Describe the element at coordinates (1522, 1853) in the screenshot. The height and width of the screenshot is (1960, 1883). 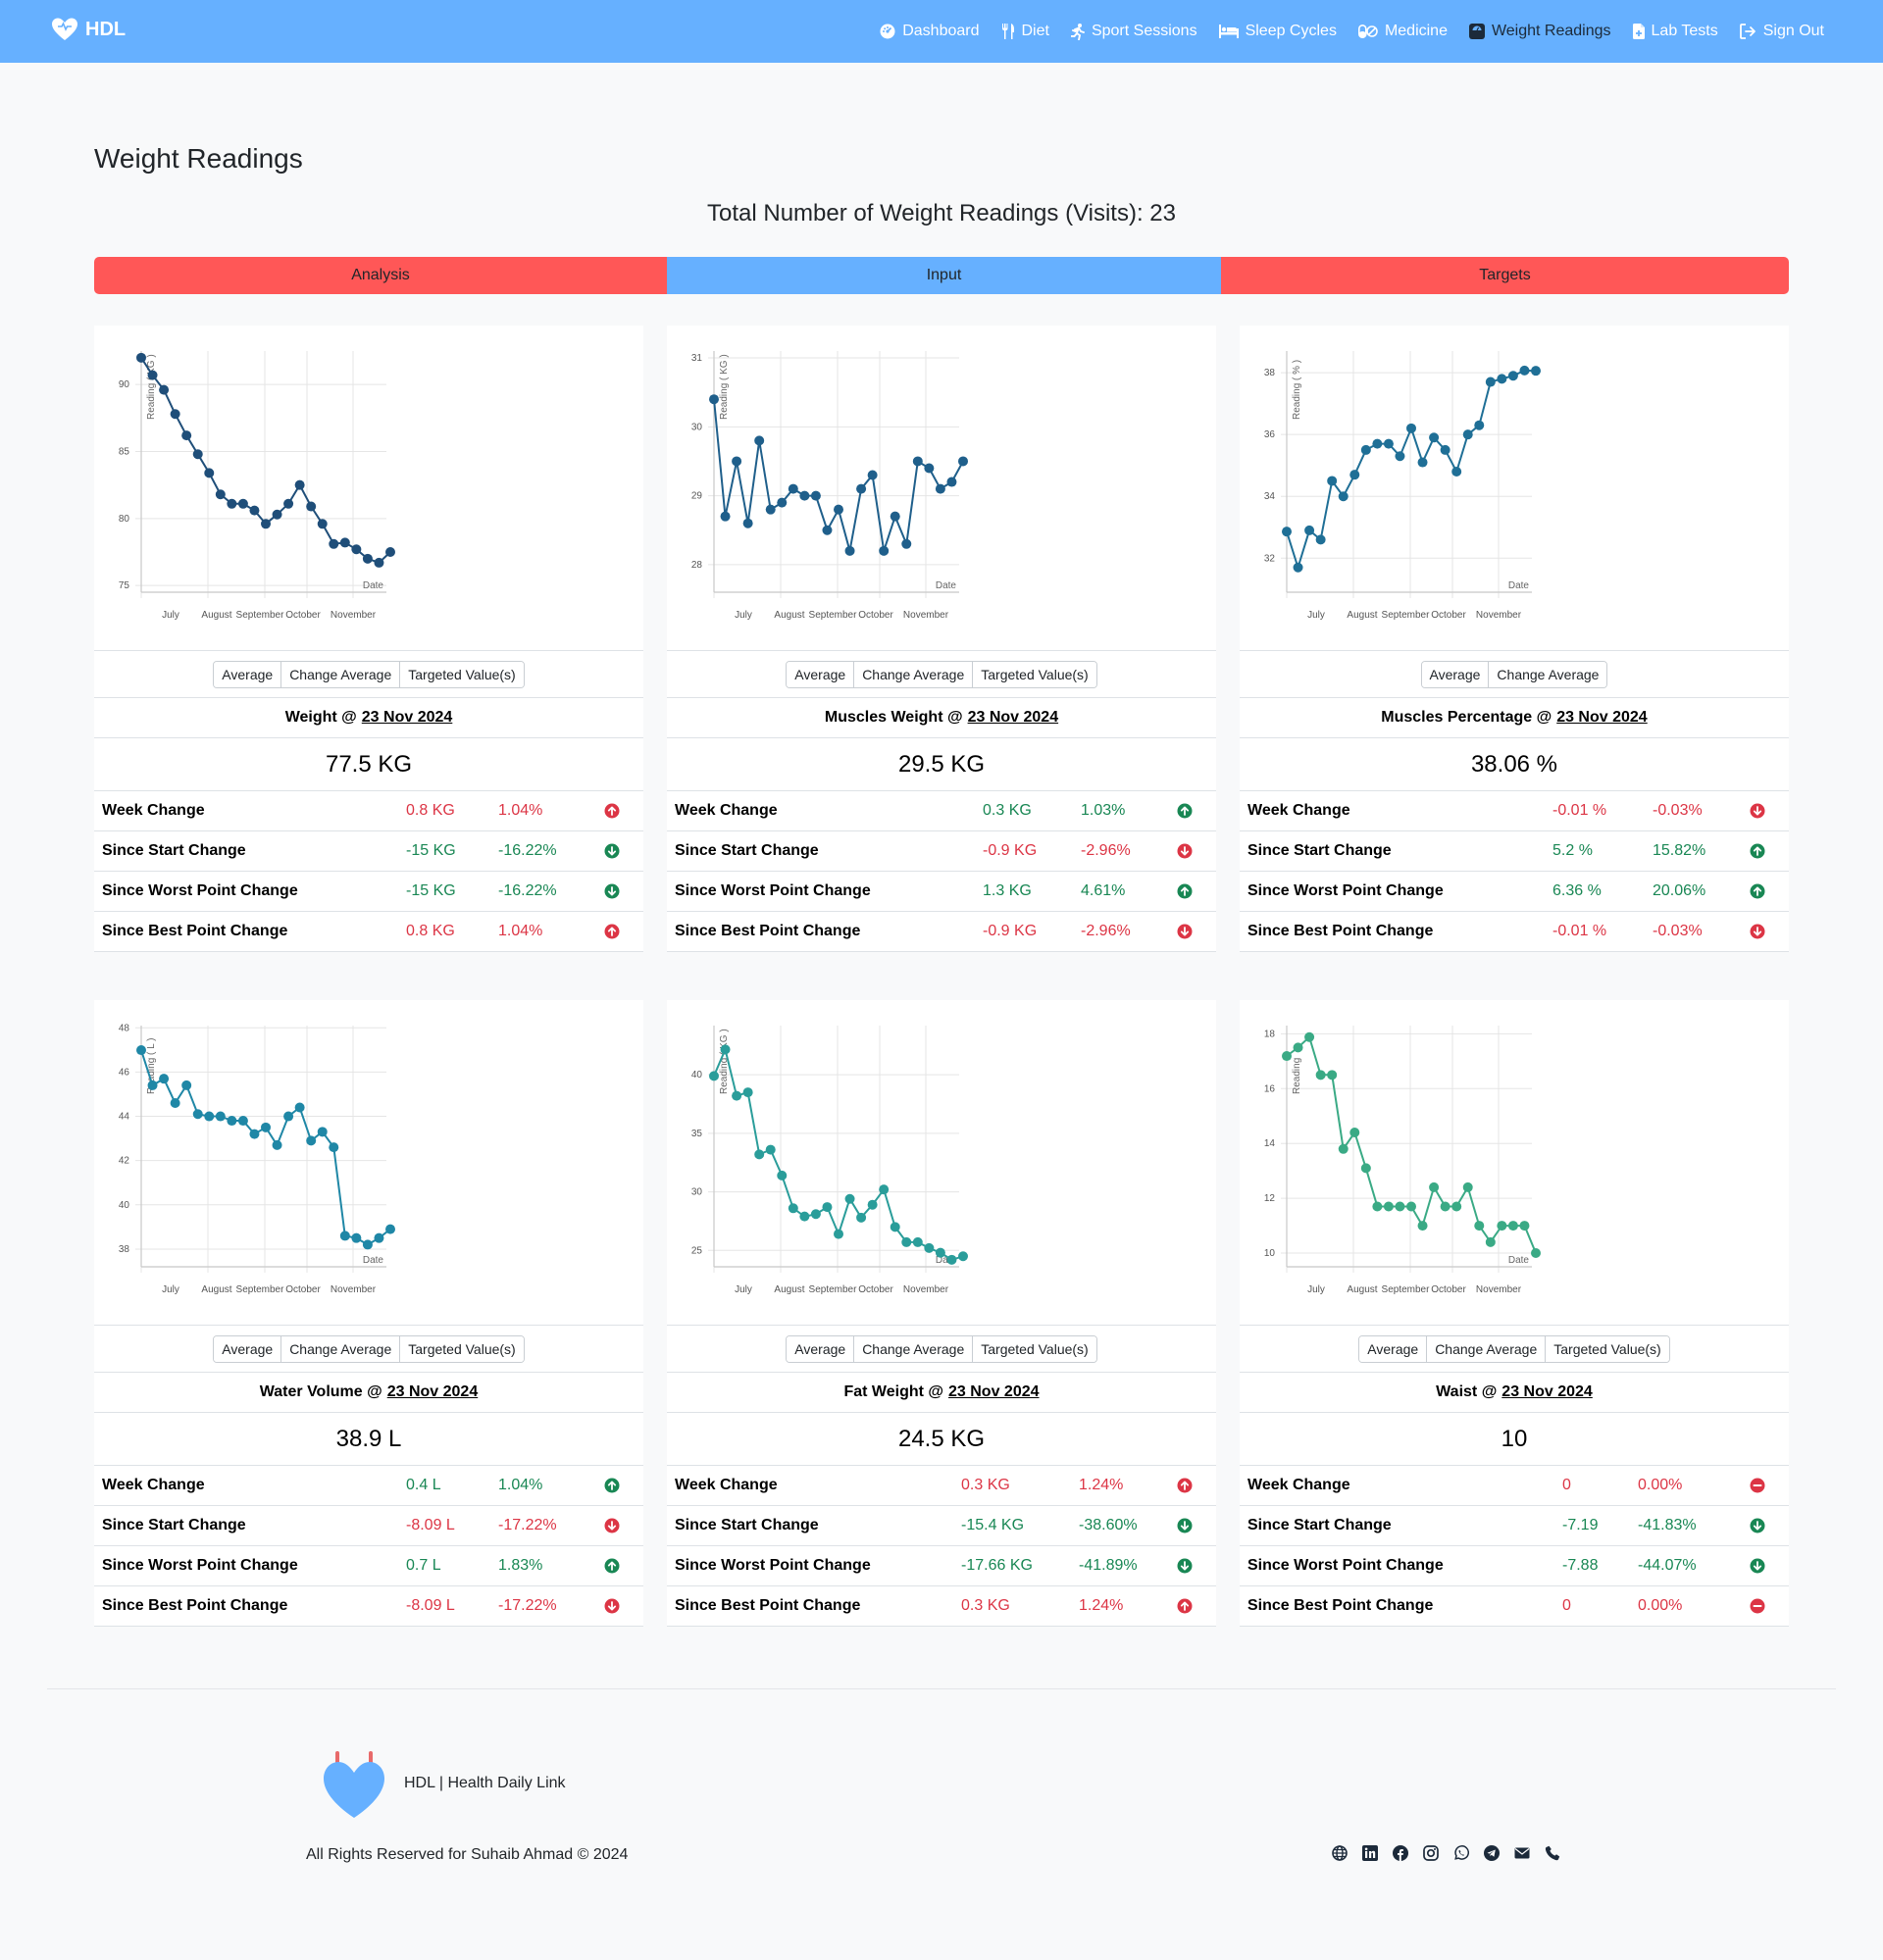
I see `envelope-icon` at that location.